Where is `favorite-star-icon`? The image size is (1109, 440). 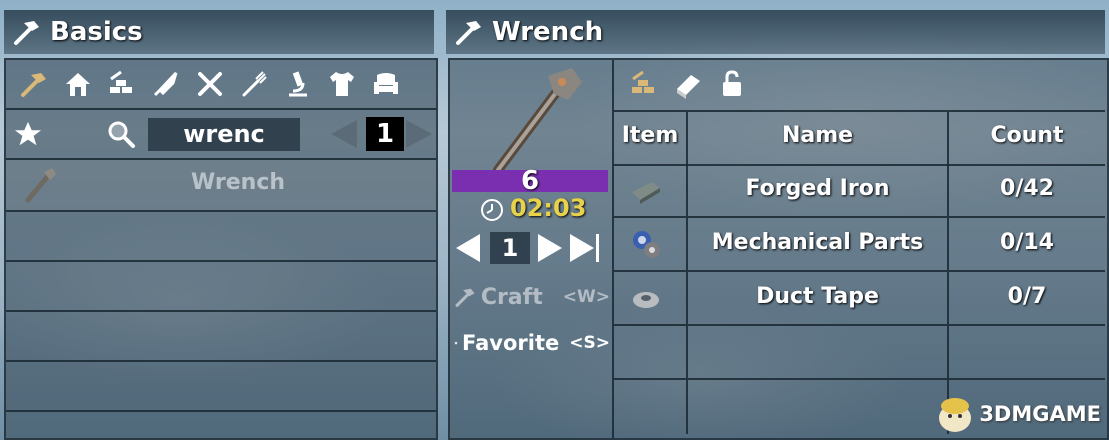
favorite-star-icon is located at coordinates (28, 134).